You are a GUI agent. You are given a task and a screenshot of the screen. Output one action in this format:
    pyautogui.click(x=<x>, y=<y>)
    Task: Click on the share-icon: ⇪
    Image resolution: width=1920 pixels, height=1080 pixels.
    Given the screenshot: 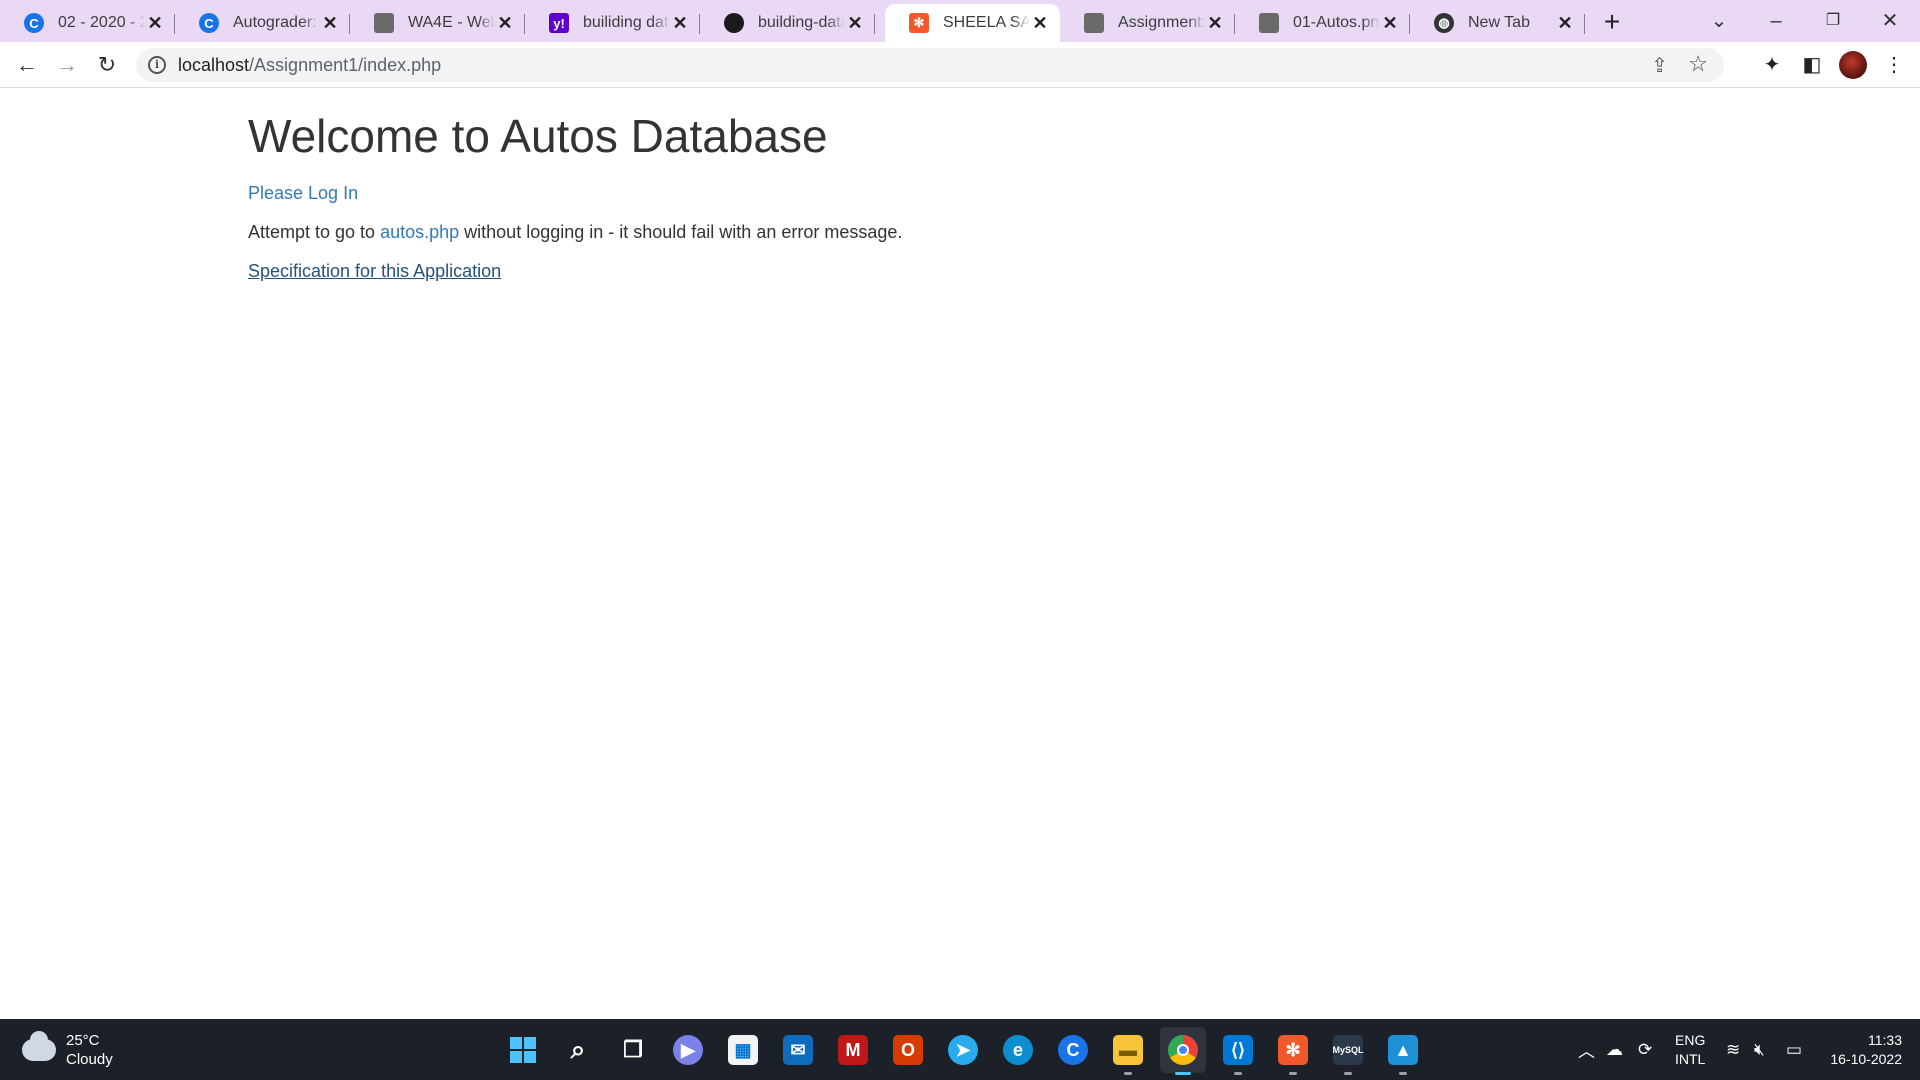 What is the action you would take?
    pyautogui.click(x=1659, y=65)
    